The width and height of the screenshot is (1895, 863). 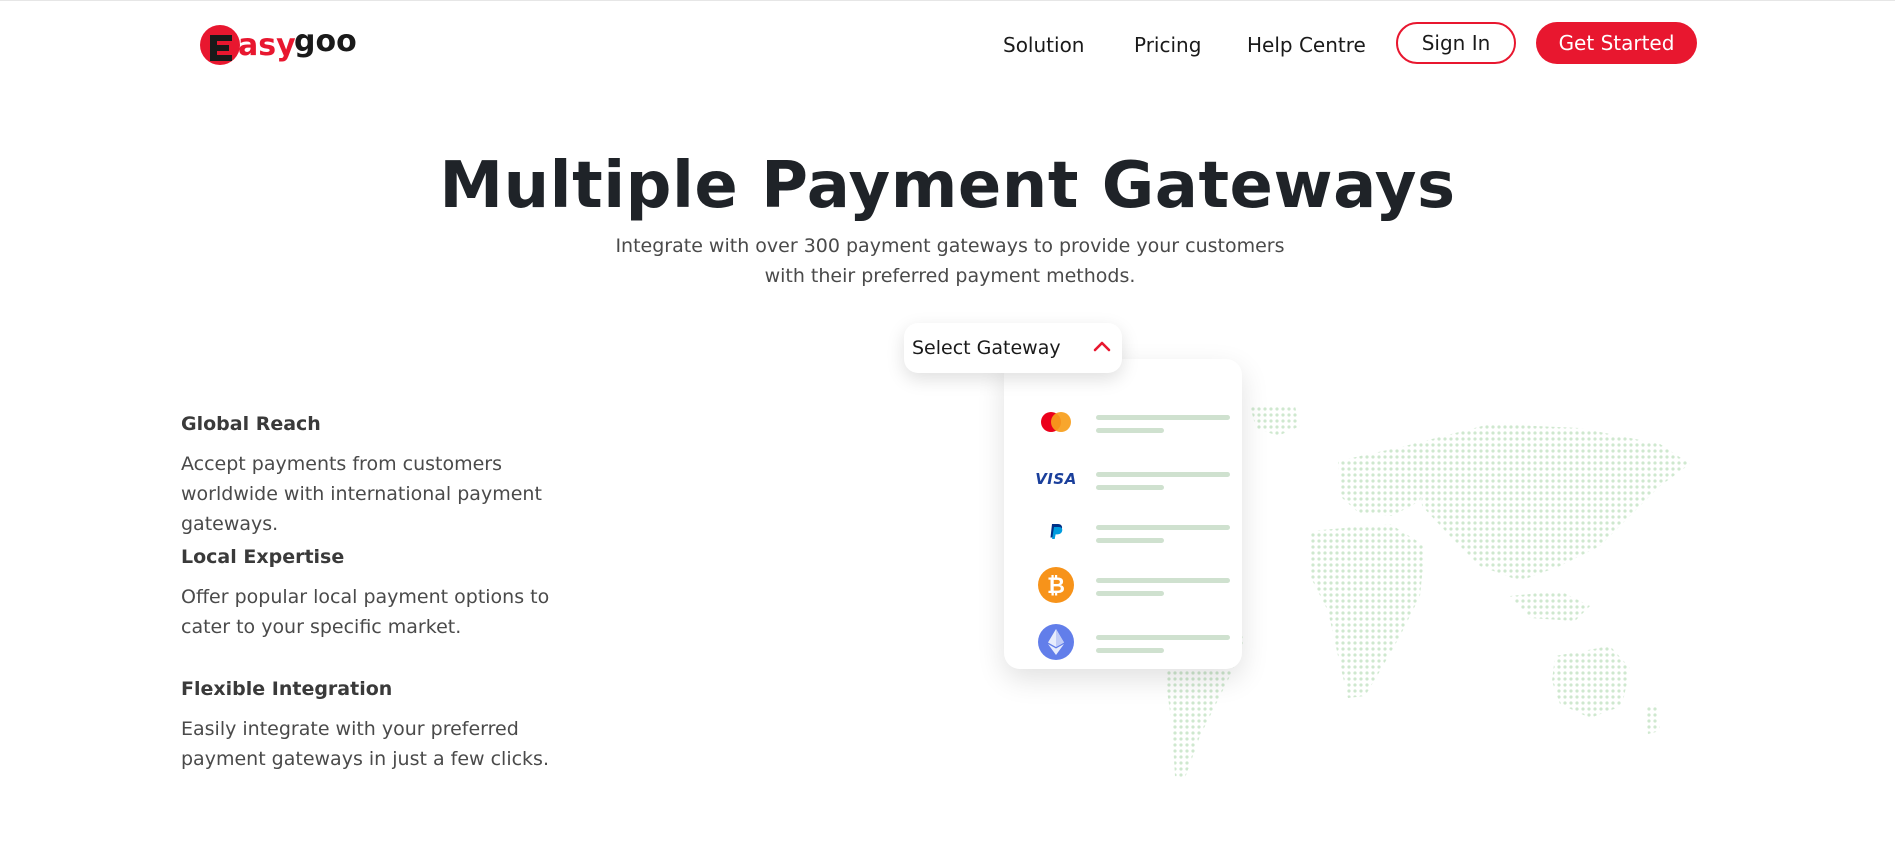 What do you see at coordinates (986, 348) in the screenshot?
I see `select-gateway-label: Select Gateway` at bounding box center [986, 348].